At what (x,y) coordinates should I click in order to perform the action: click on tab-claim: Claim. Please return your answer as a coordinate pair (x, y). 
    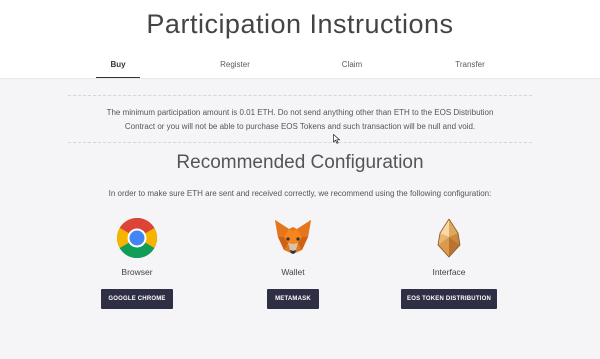
    Looking at the image, I should click on (352, 64).